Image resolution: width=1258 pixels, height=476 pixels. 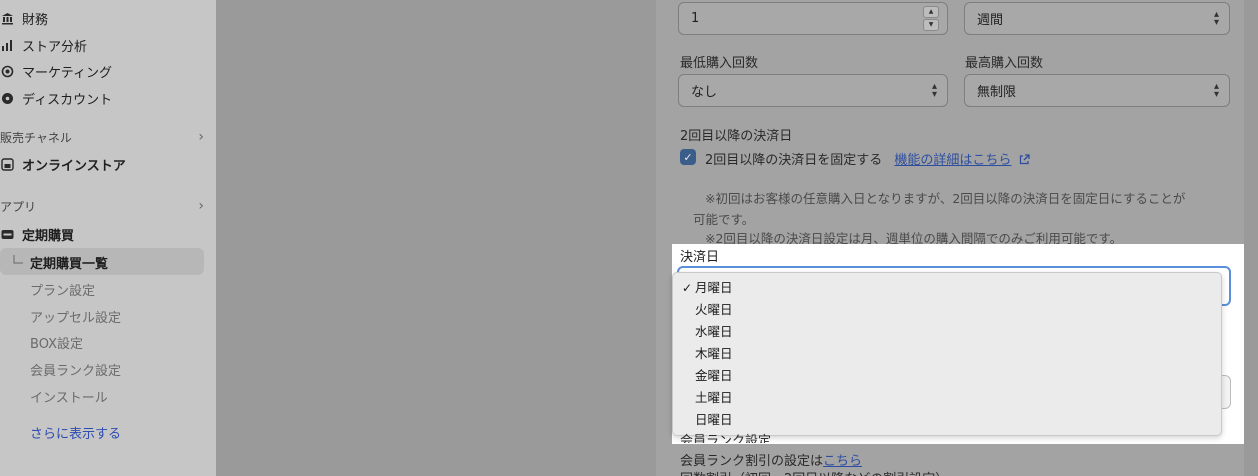 I want to click on fix-payment-date-checkbox: ✓, so click(x=688, y=157).